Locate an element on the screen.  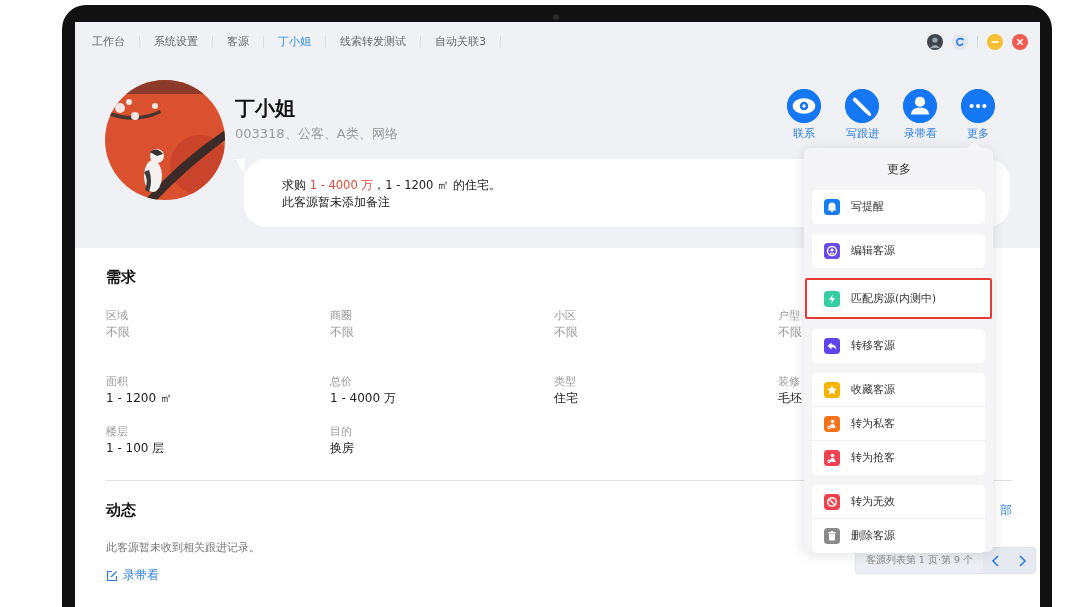
field-value: 1 - 4000 万 is located at coordinates (363, 398).